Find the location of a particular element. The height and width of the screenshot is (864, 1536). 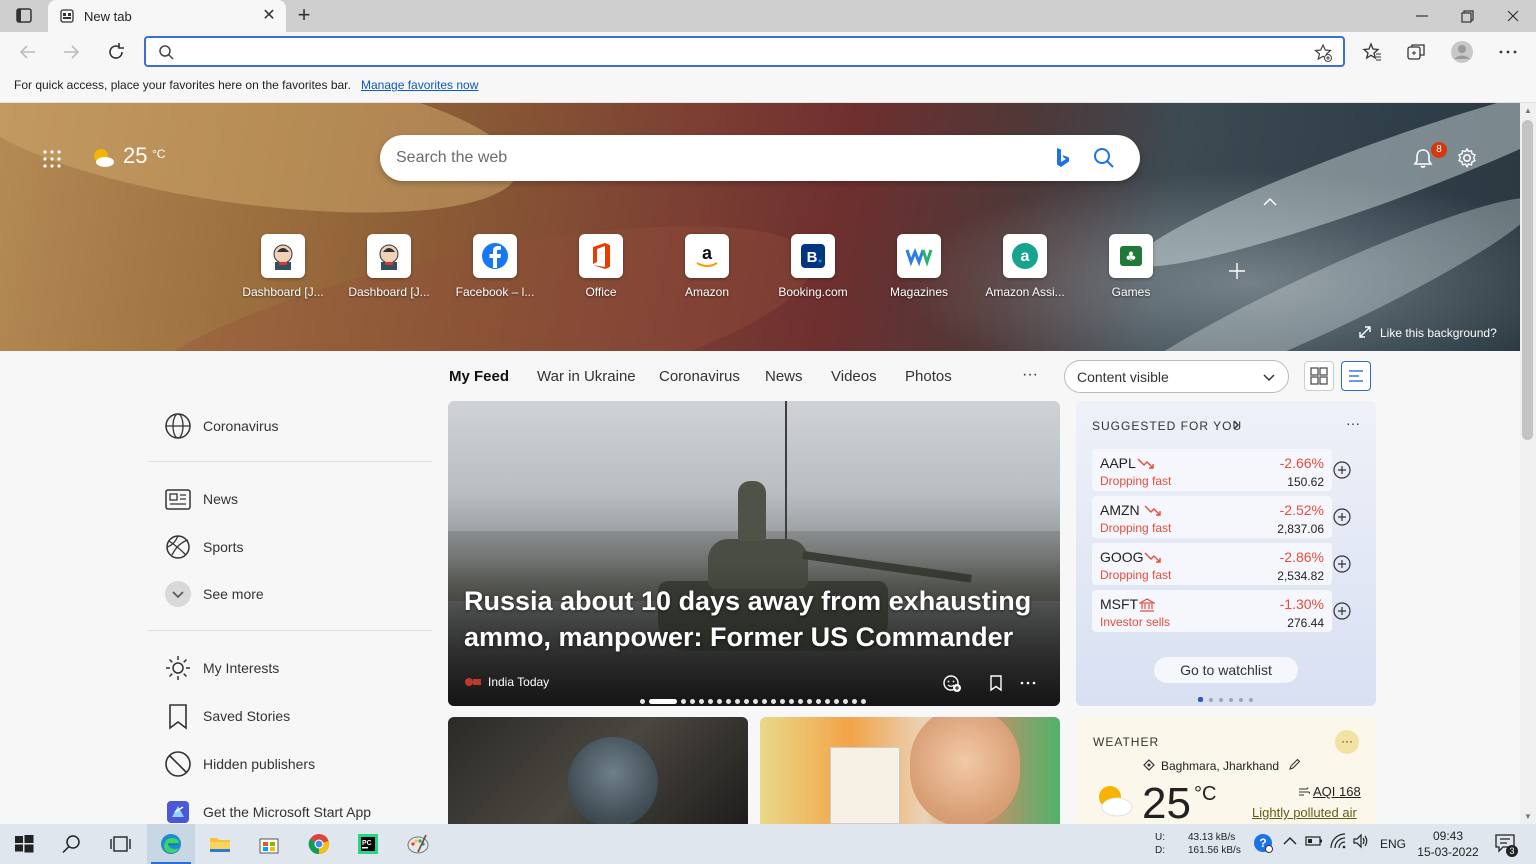

stock-row-msft: MSFT Investor sells -1.30% 276.44 is located at coordinates (1212, 611).